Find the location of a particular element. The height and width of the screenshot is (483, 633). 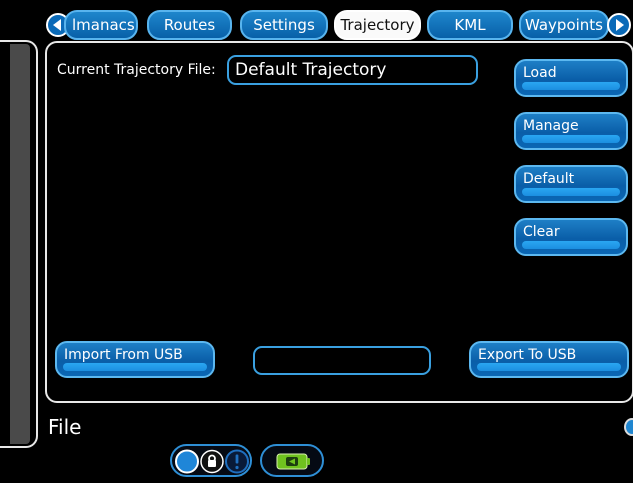

tab-label: lmanacs is located at coordinates (103, 25).